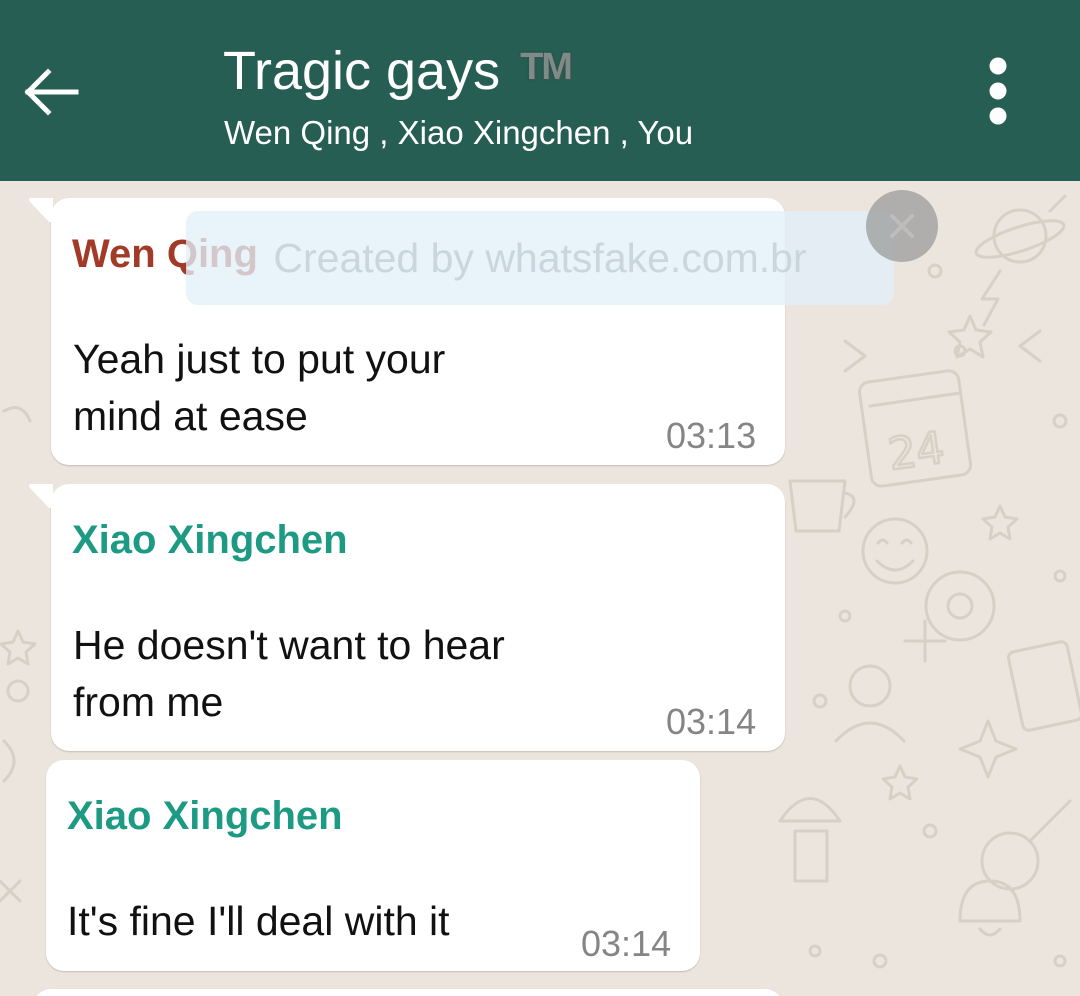 This screenshot has width=1080, height=996. I want to click on message-text-line: Yeah just to put your, so click(259, 359).